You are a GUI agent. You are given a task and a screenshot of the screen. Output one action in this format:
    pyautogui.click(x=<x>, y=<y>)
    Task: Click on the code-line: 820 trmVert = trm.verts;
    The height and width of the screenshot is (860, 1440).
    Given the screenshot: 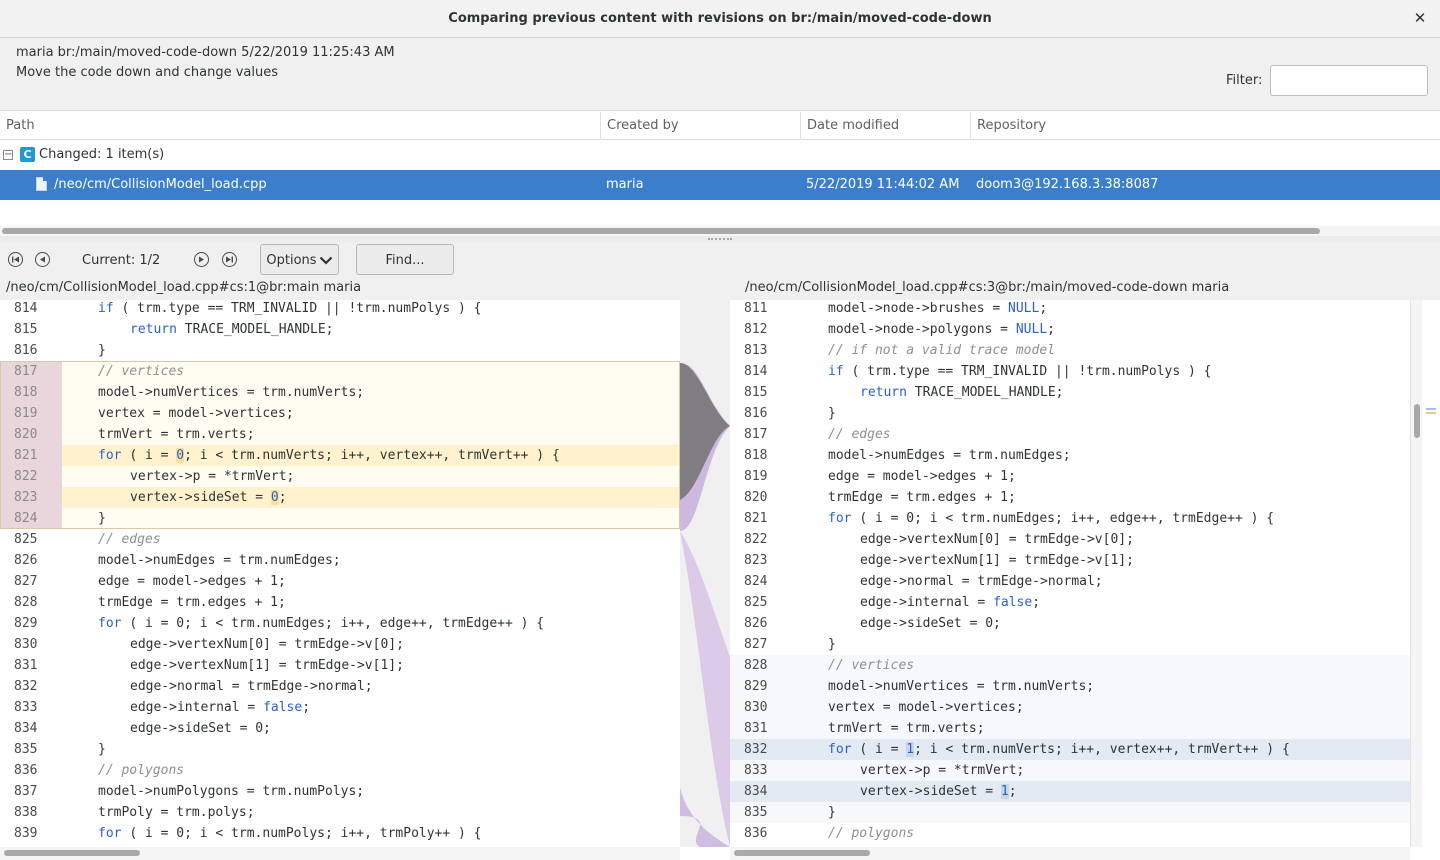 What is the action you would take?
    pyautogui.click(x=340, y=434)
    